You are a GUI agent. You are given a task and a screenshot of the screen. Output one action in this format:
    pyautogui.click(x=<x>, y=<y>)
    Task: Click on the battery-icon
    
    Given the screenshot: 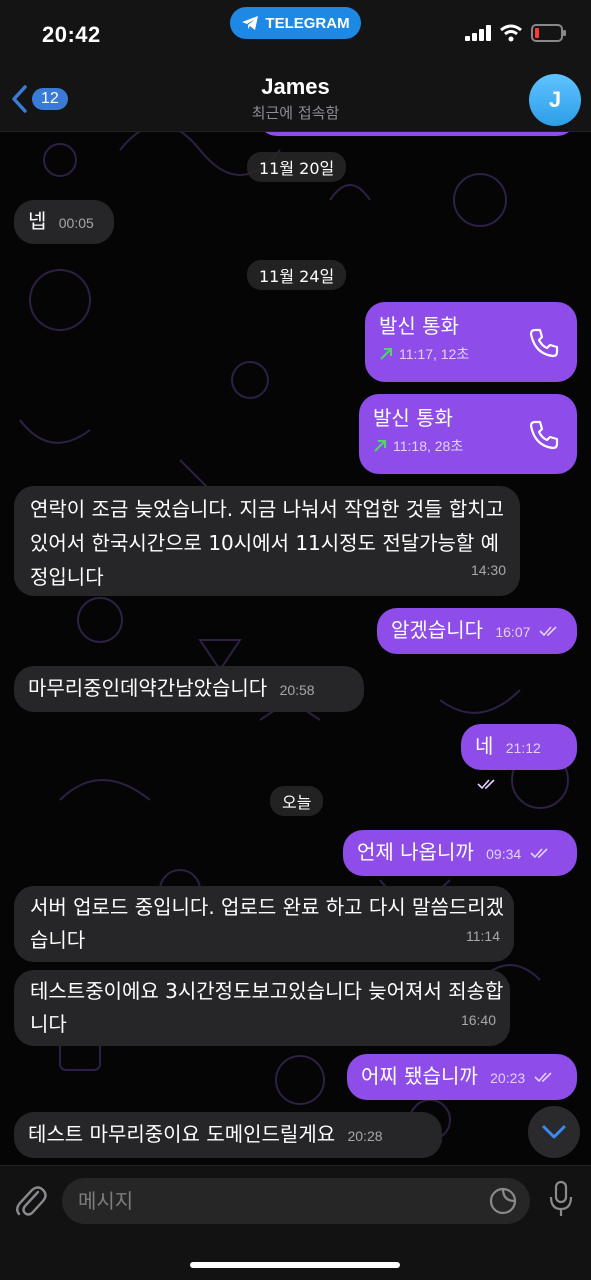 What is the action you would take?
    pyautogui.click(x=548, y=33)
    